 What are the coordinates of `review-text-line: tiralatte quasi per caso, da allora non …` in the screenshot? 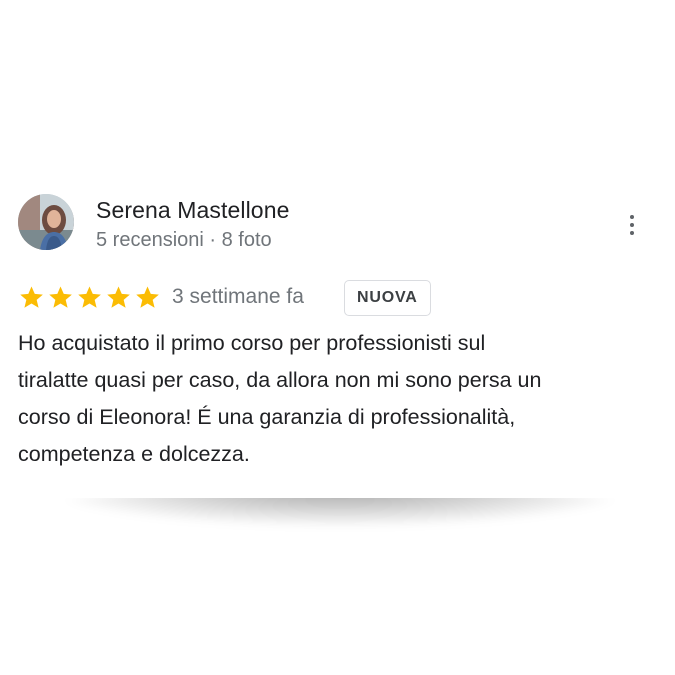 It's located at (280, 380).